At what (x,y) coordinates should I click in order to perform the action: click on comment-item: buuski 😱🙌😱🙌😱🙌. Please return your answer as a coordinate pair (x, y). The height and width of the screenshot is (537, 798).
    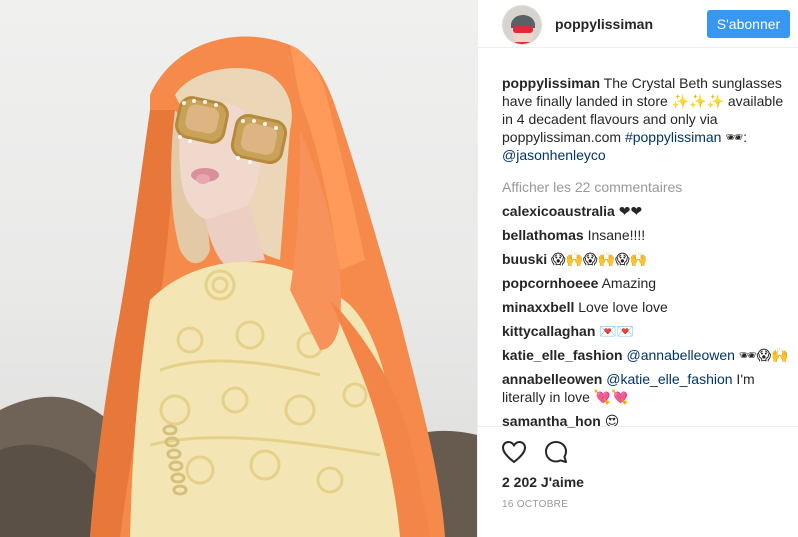
    Looking at the image, I should click on (647, 259).